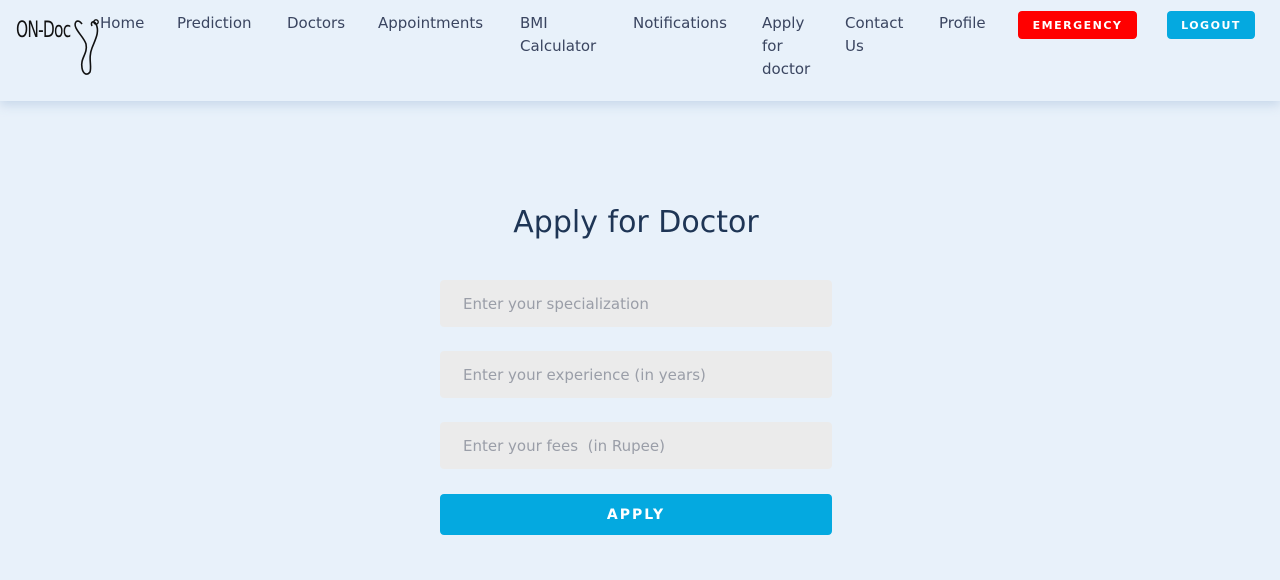 Image resolution: width=1280 pixels, height=580 pixels. Describe the element at coordinates (323, 23) in the screenshot. I see `nav-link-doctors: Doctors` at that location.